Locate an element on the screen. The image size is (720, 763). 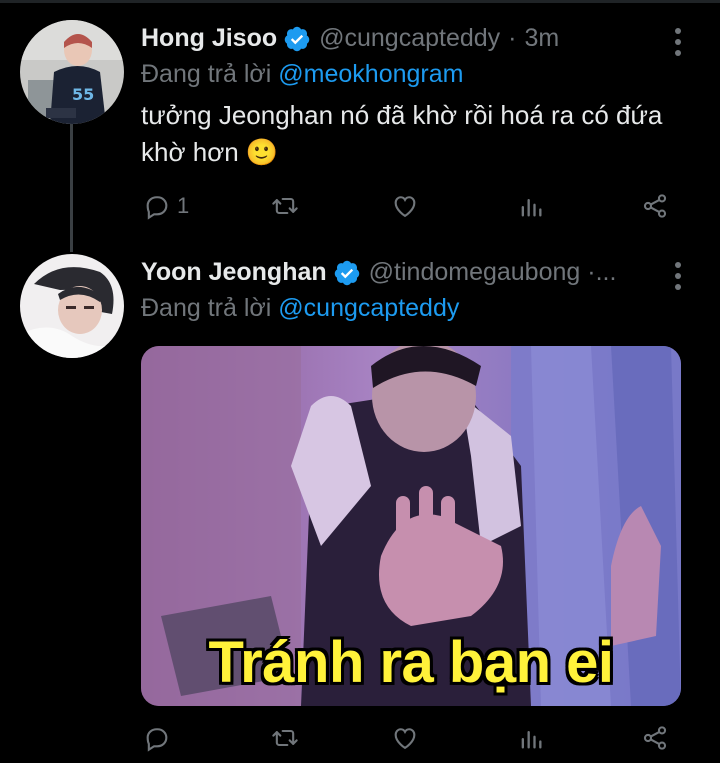
author-name: Hong Jisoo is located at coordinates (209, 38).